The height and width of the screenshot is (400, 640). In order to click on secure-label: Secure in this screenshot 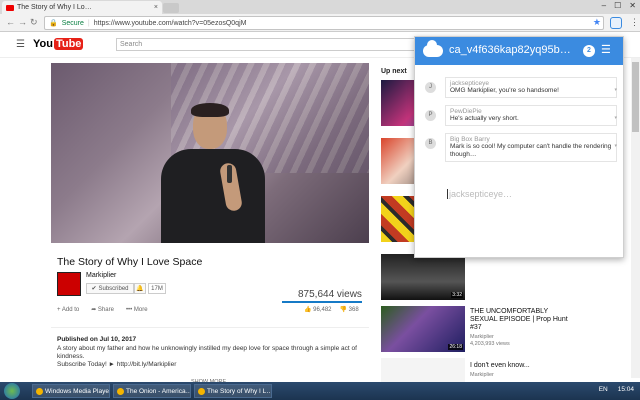, I will do `click(72, 23)`.